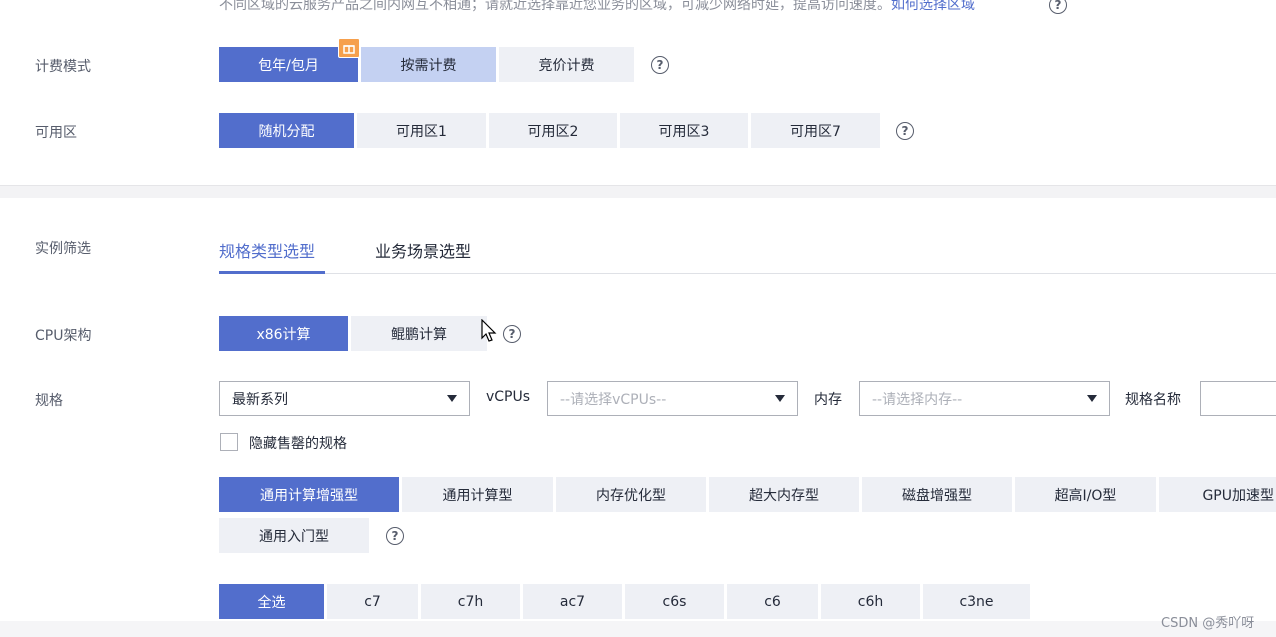  I want to click on billing-option-spot: 竞价计费, so click(566, 64).